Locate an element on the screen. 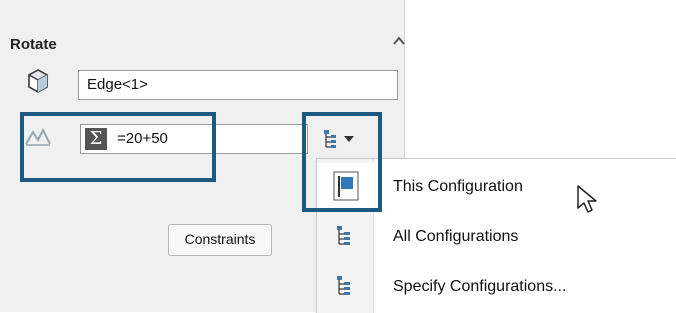 The height and width of the screenshot is (313, 676). all-configurations-icon is located at coordinates (343, 235).